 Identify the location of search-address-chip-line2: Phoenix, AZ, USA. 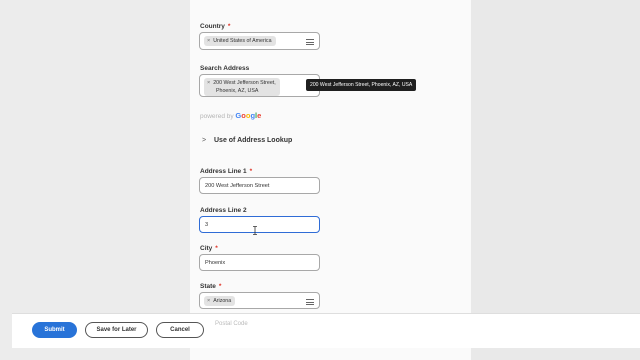
(237, 91).